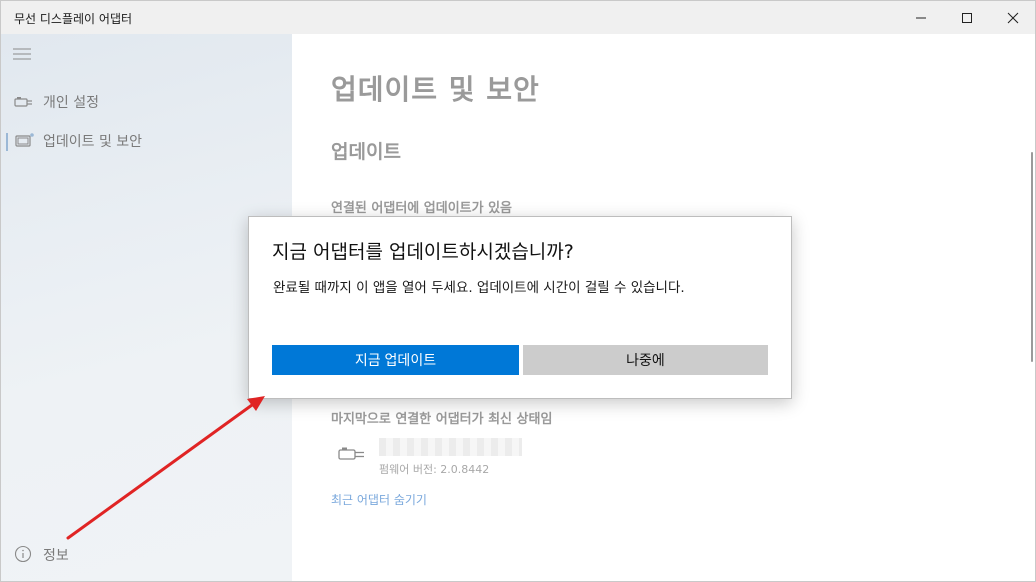 The height and width of the screenshot is (582, 1036). What do you see at coordinates (434, 469) in the screenshot?
I see `firmware-version: 펌웨어 버전: 2.0.8442` at bounding box center [434, 469].